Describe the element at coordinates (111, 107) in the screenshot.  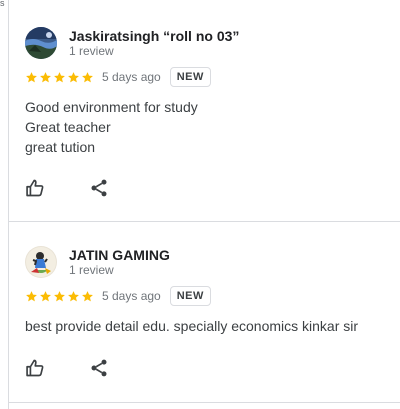
I see `review-text-line: Good environment for study` at that location.